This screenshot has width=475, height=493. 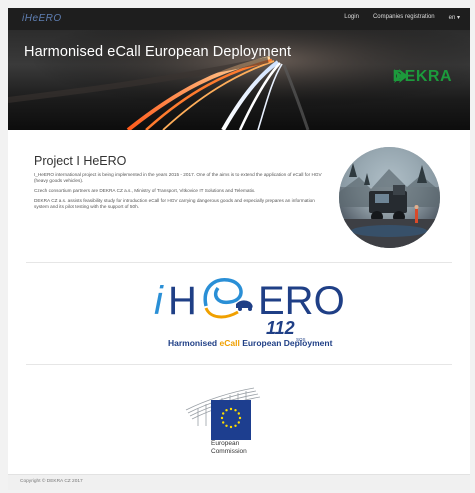 What do you see at coordinates (351, 17) in the screenshot?
I see `login-link: Login` at bounding box center [351, 17].